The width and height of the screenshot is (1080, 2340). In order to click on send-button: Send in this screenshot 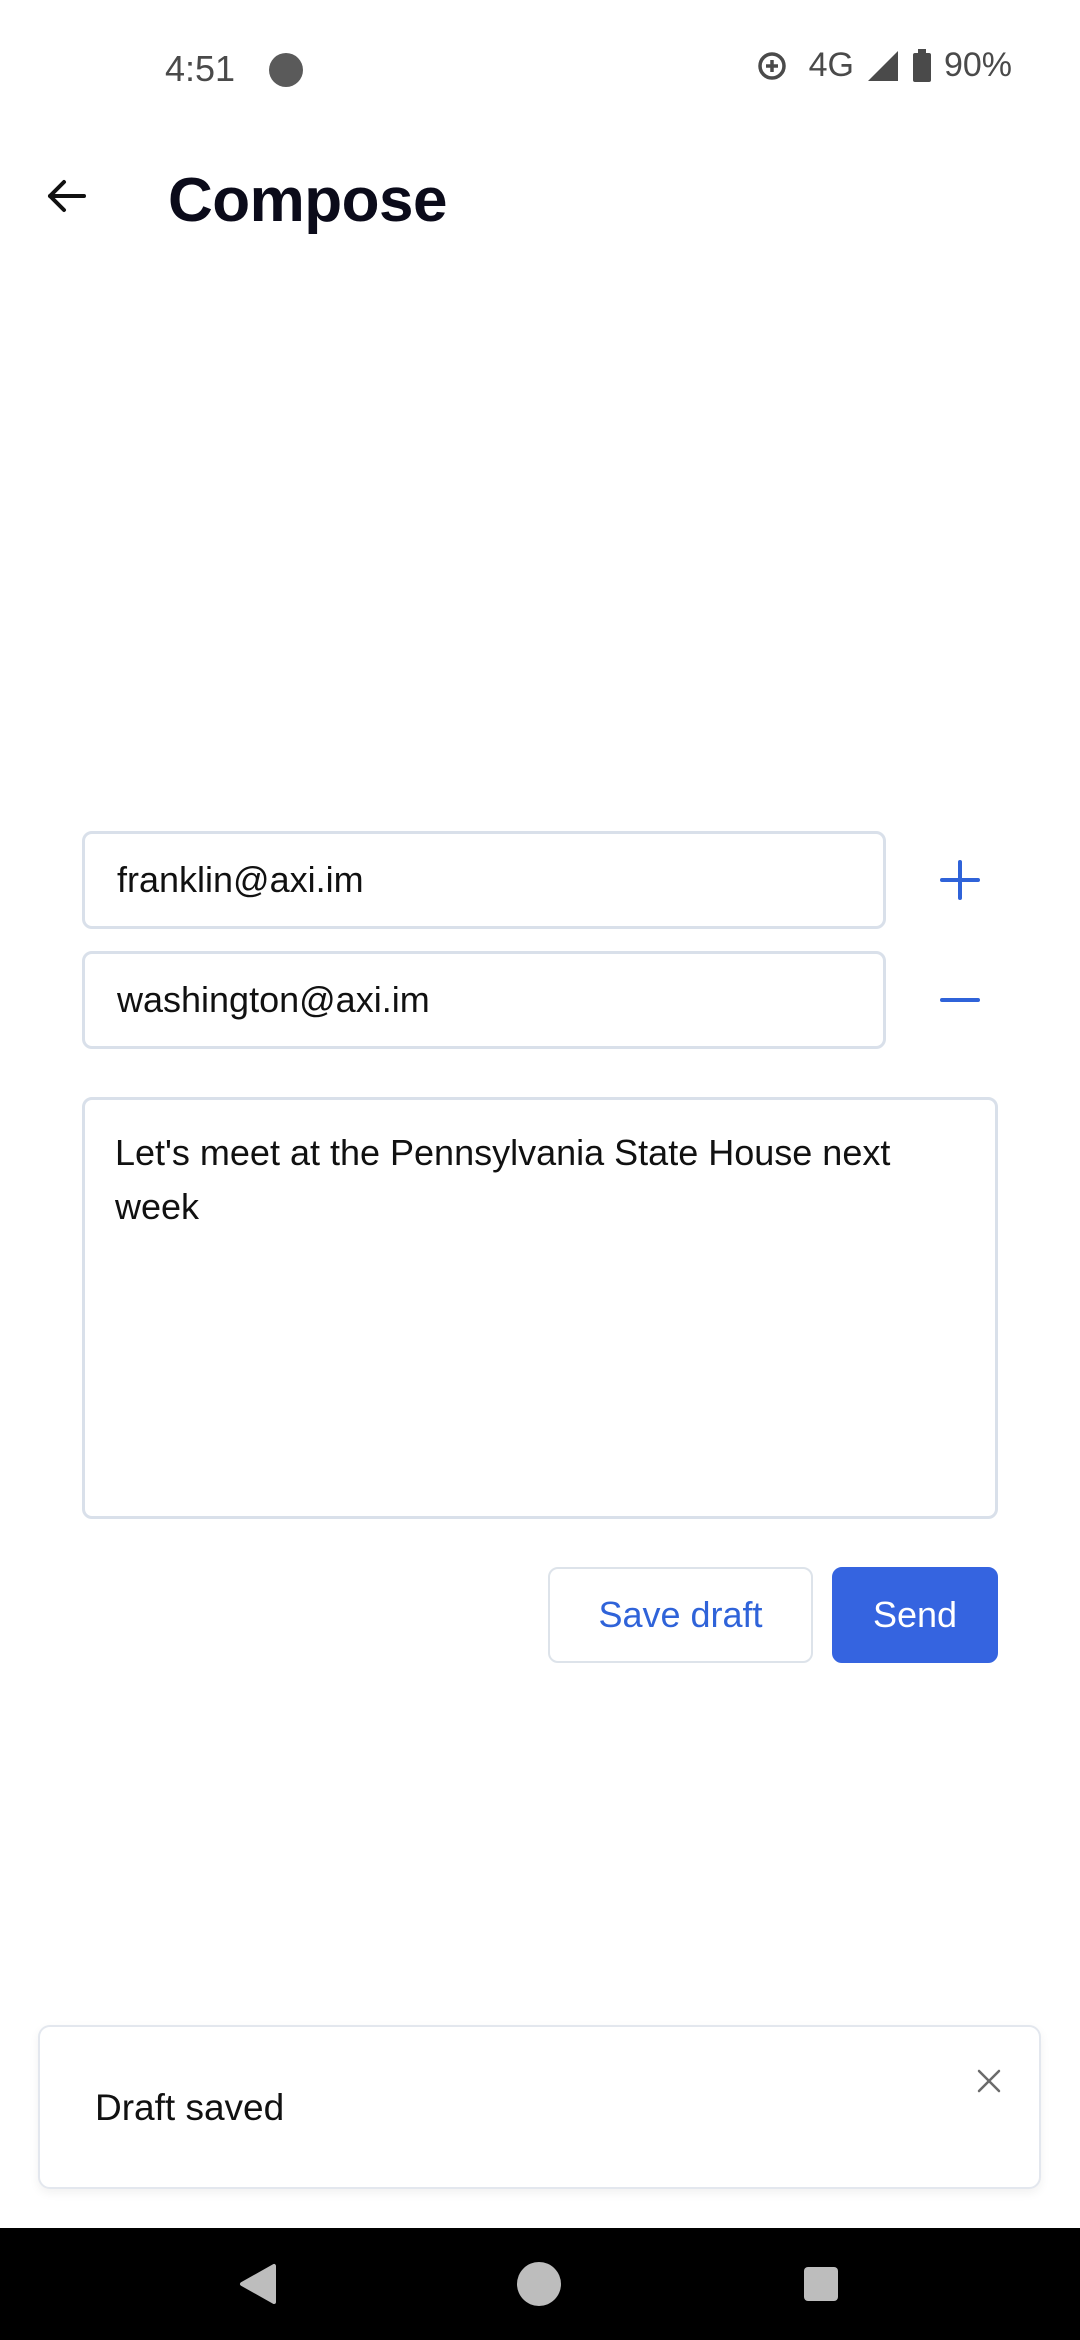, I will do `click(915, 1615)`.